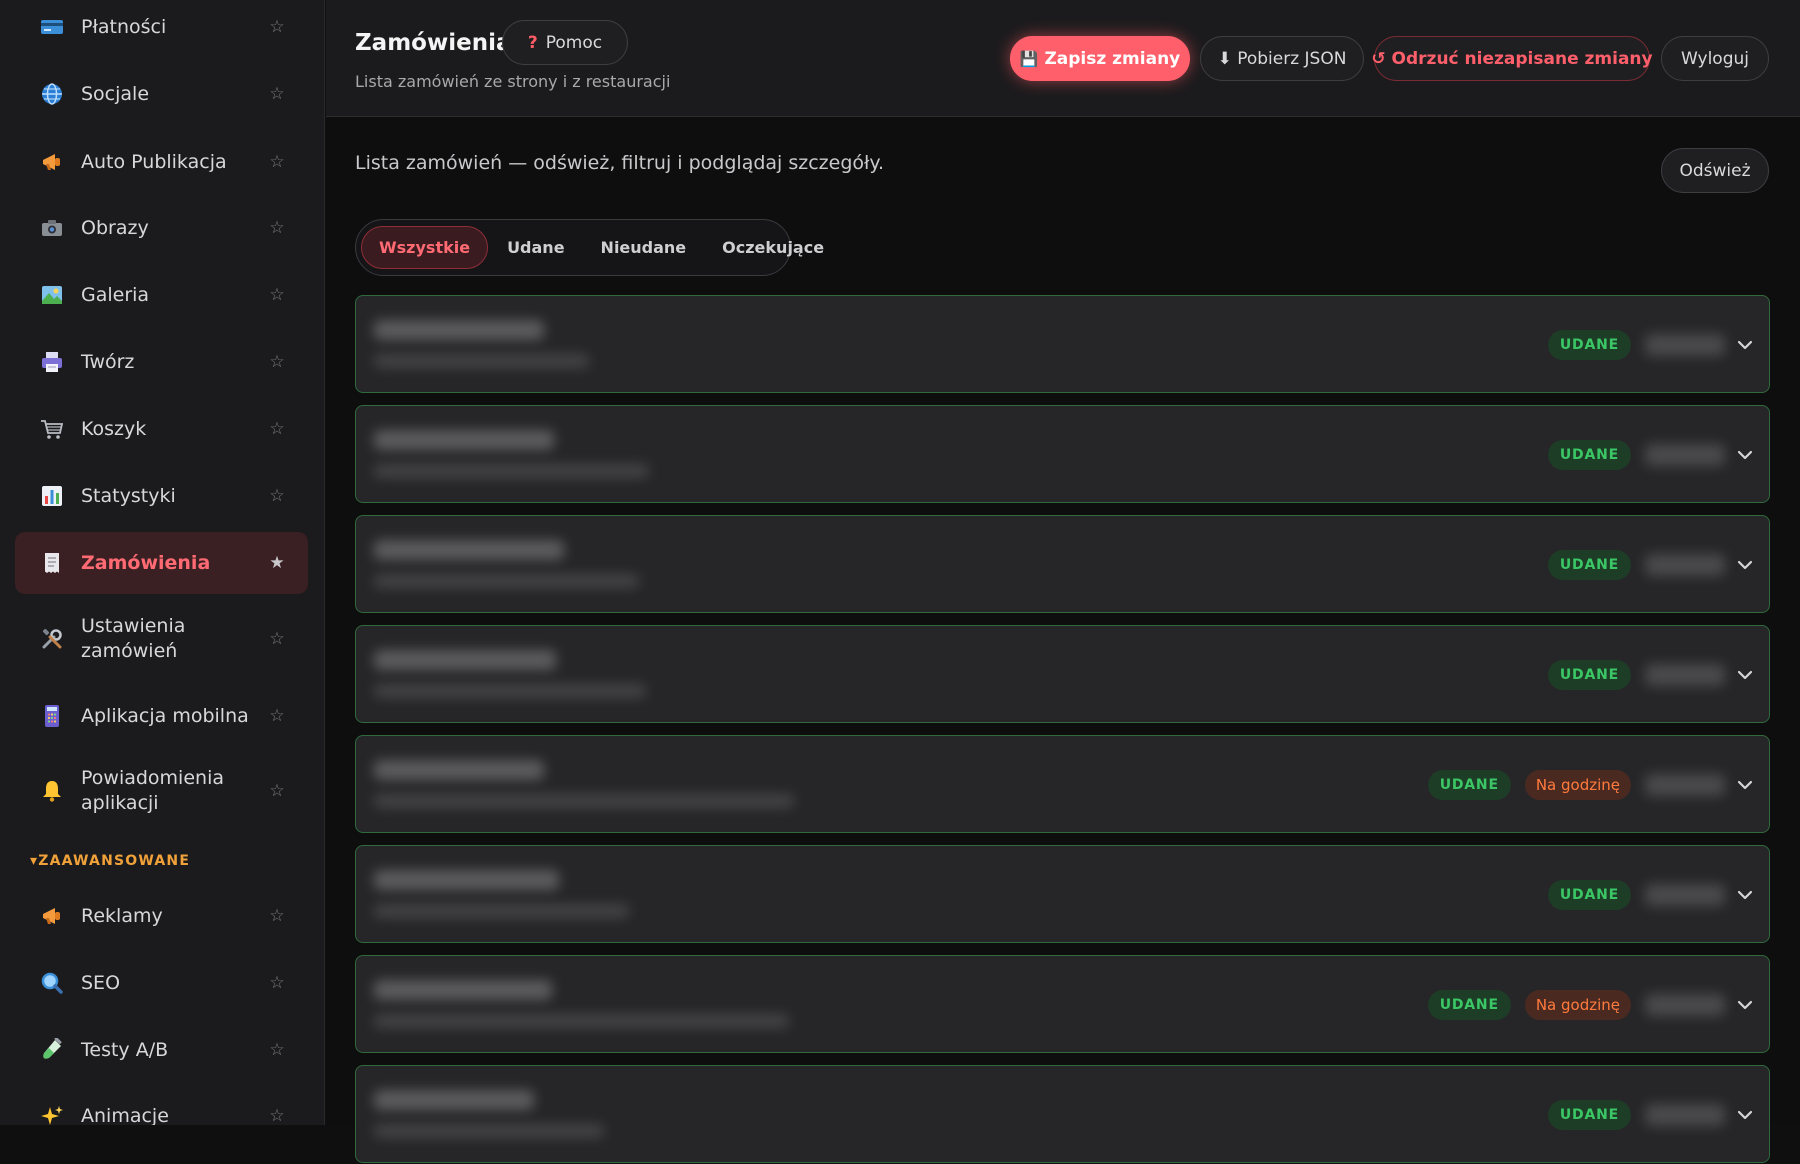 The image size is (1800, 1164). I want to click on sidebar-item-label: Płatności, so click(124, 26).